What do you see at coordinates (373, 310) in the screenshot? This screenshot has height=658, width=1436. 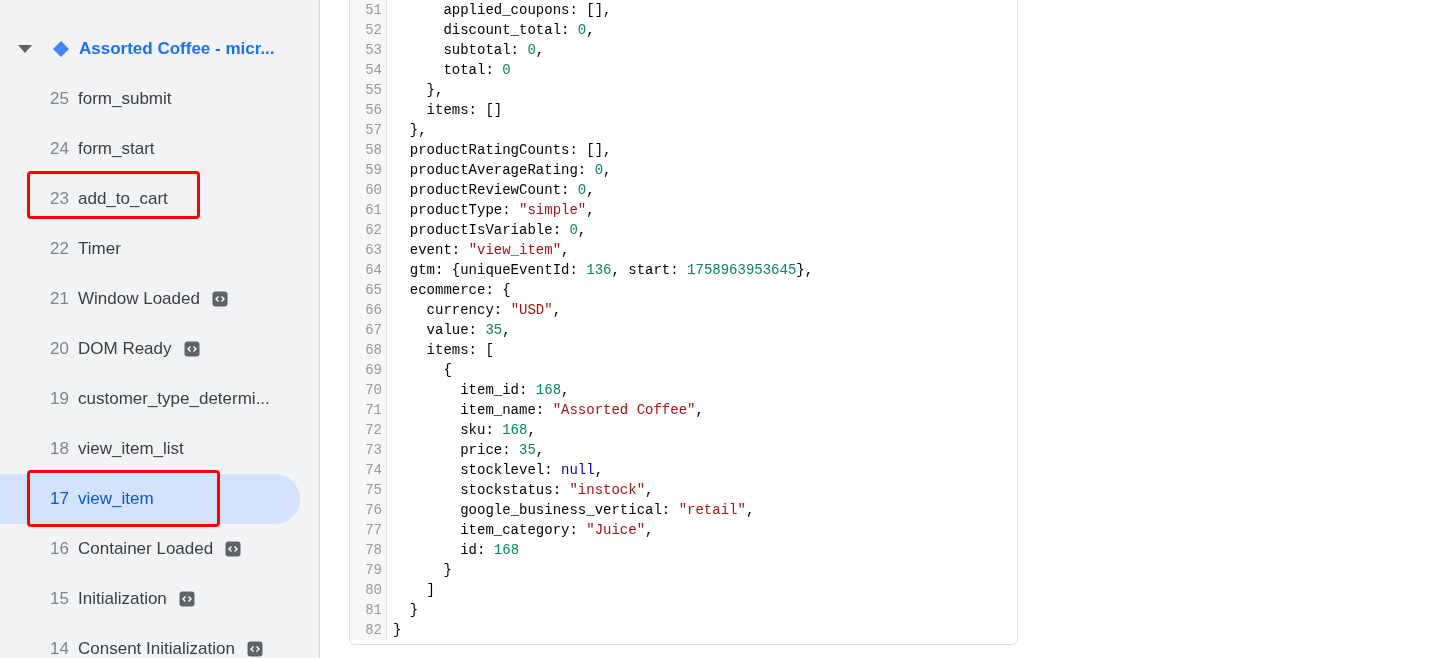 I see `line-number: 66` at bounding box center [373, 310].